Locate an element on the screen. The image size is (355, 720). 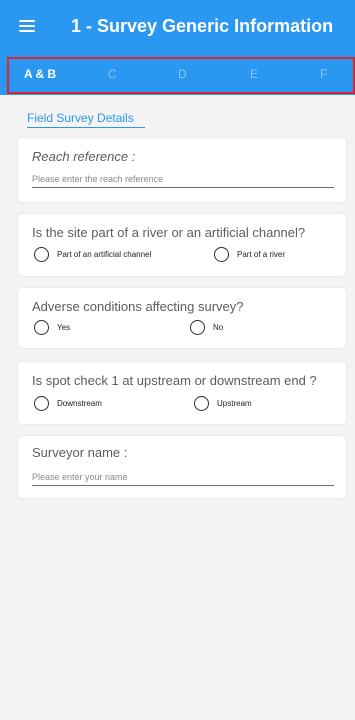
section-underline is located at coordinates (86, 127).